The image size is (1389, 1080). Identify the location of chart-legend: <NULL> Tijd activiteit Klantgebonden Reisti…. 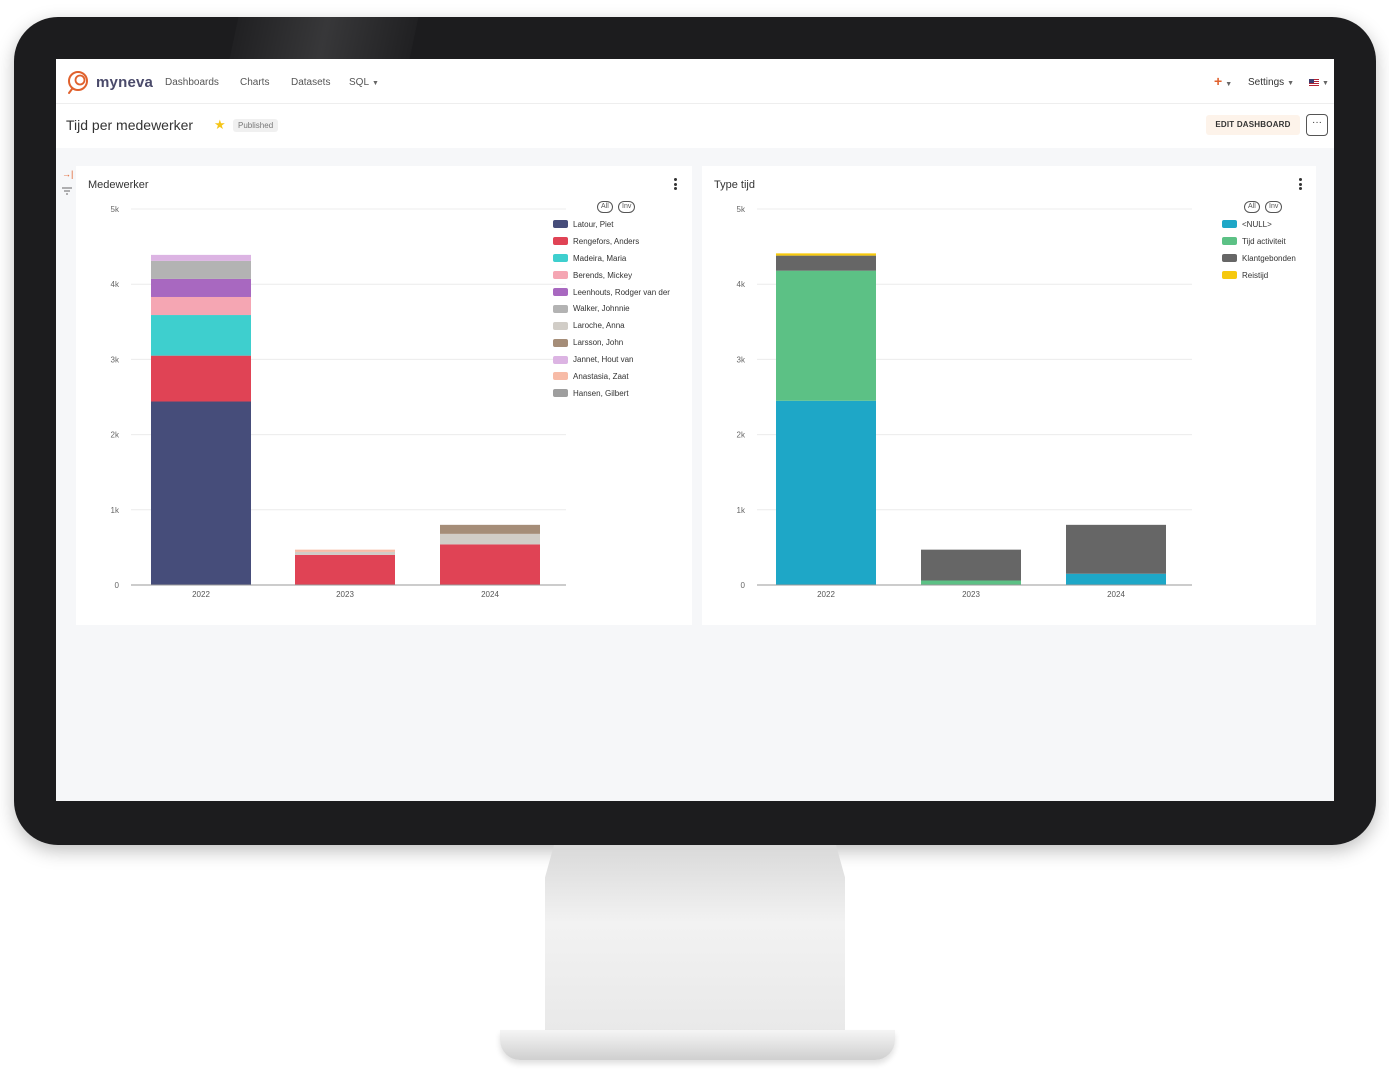
(1259, 250).